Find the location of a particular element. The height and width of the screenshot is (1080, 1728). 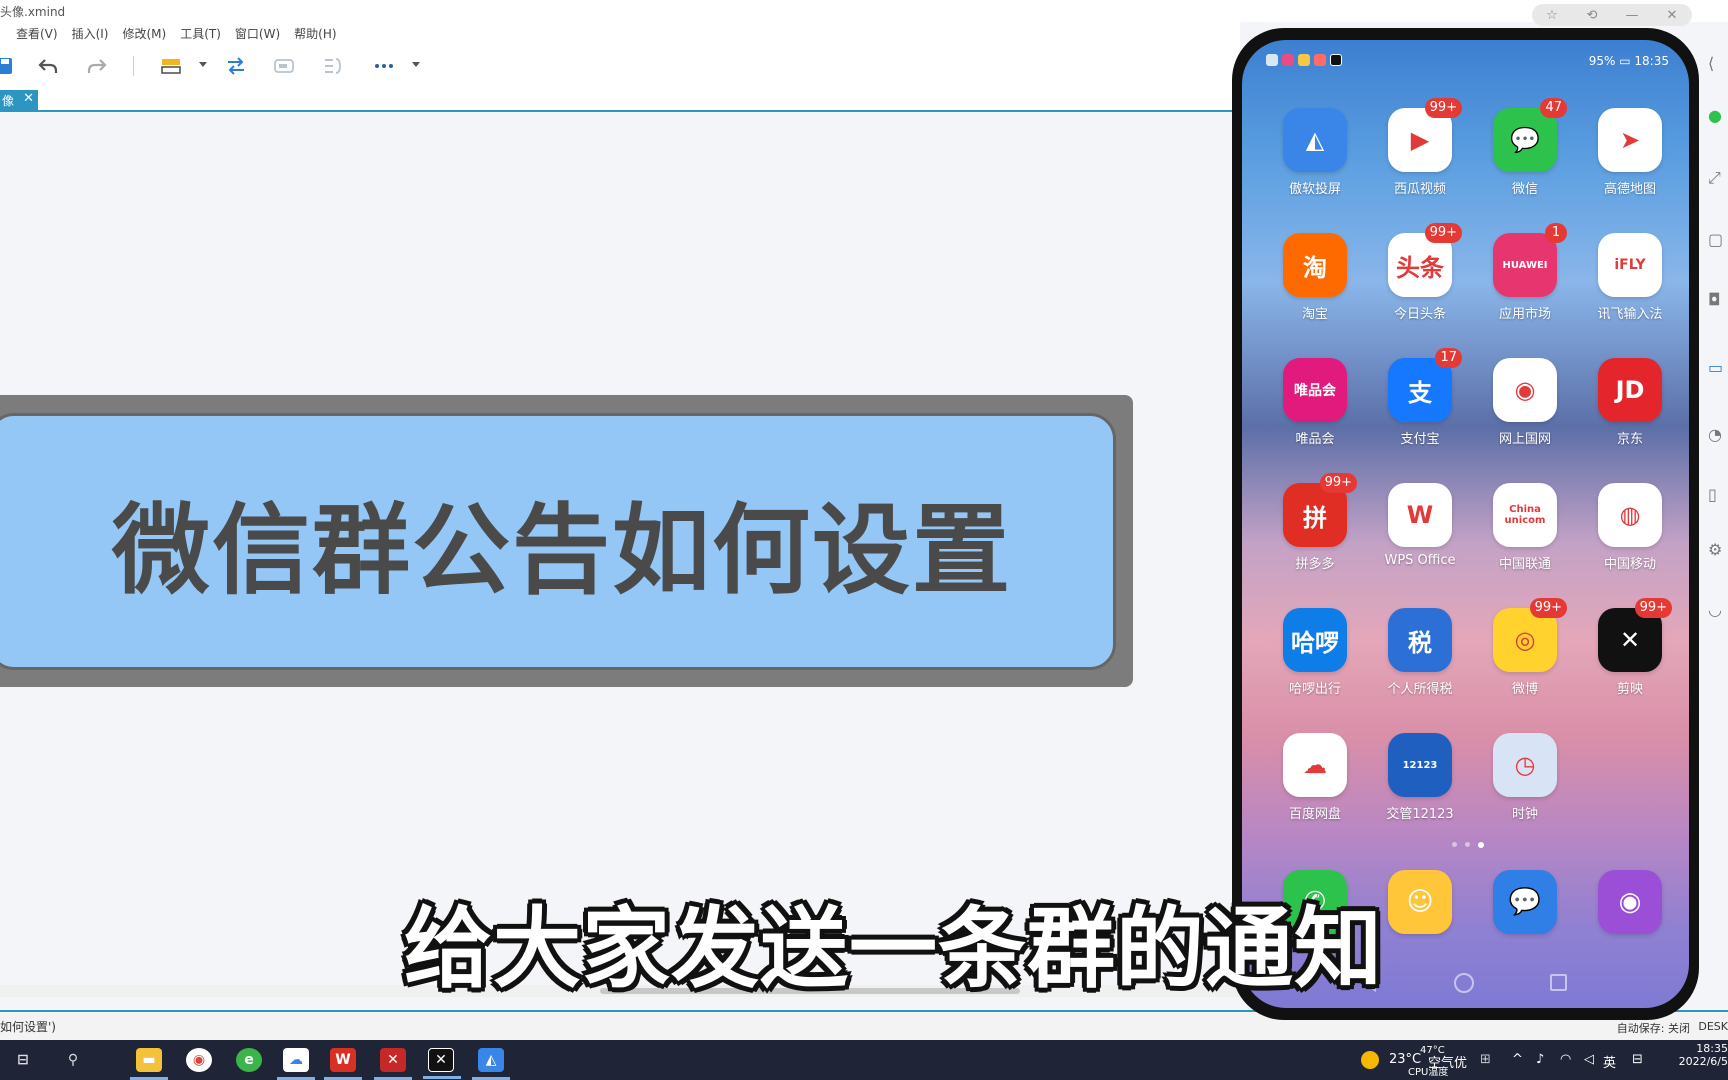

network-icon: ◠ is located at coordinates (1565, 1059).